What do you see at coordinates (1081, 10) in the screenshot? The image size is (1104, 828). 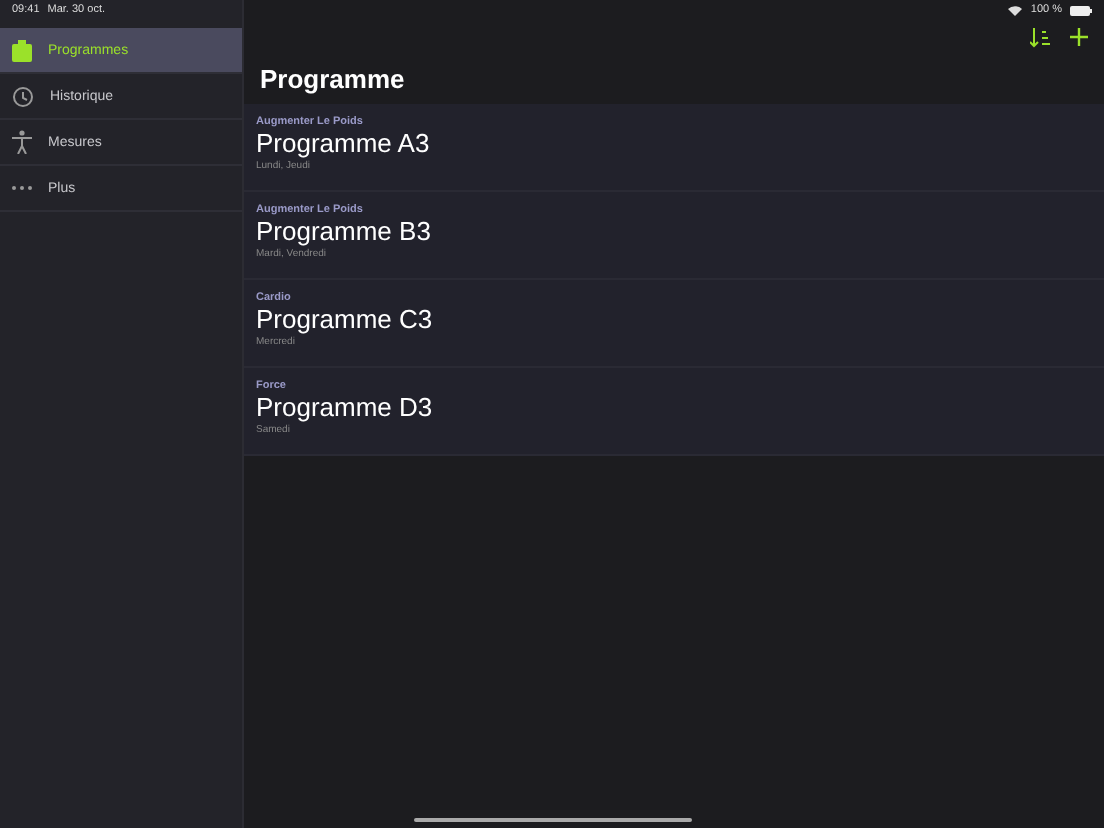 I see `battery-icon` at bounding box center [1081, 10].